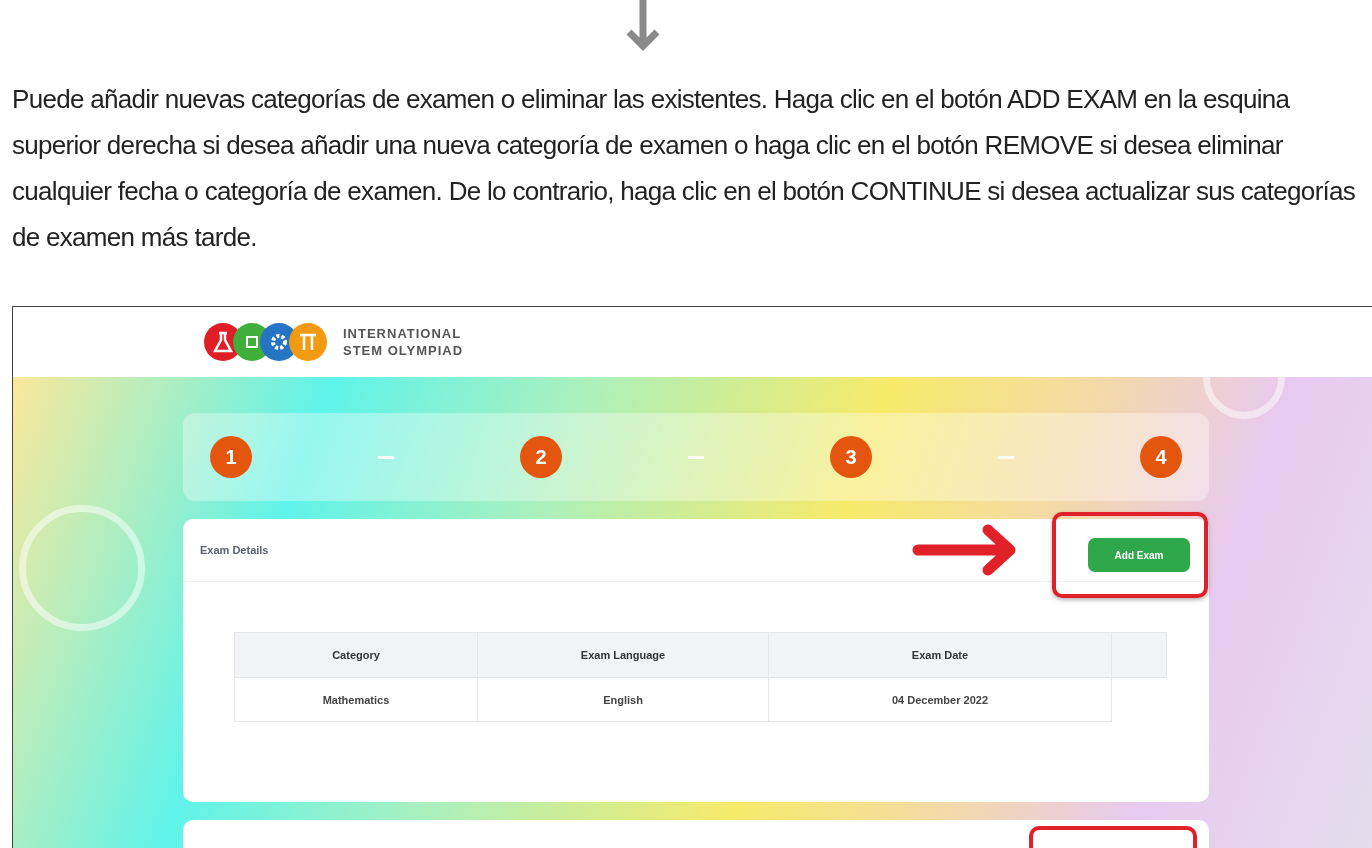  What do you see at coordinates (940, 699) in the screenshot?
I see `table-cell: 04 December 2022` at bounding box center [940, 699].